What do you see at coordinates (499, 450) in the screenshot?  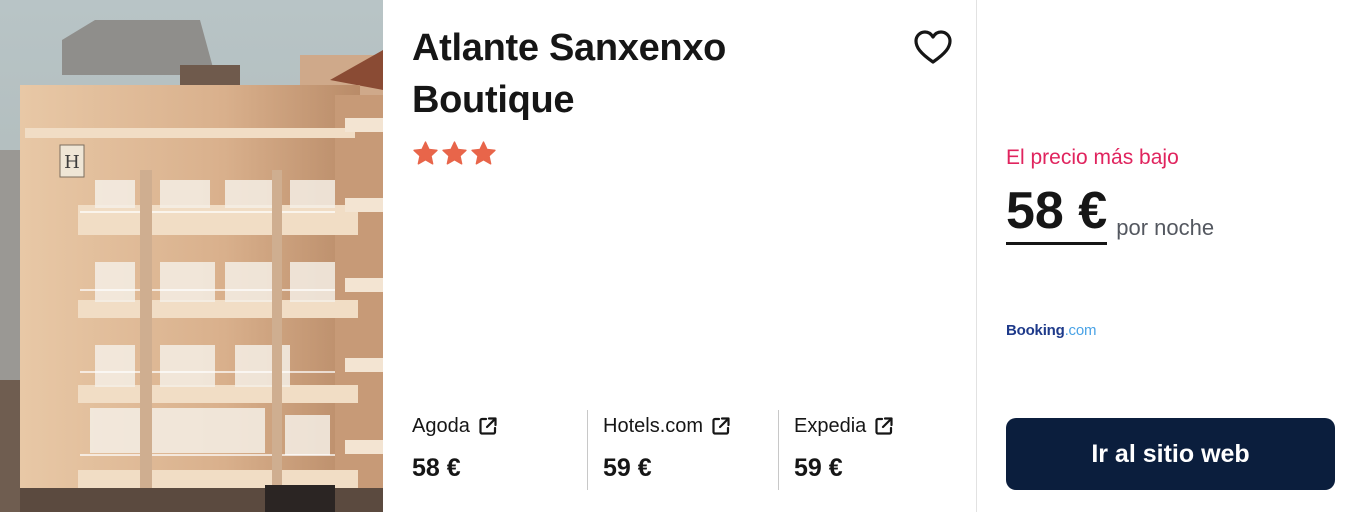 I see `provider-agoda: Agoda 58 €` at bounding box center [499, 450].